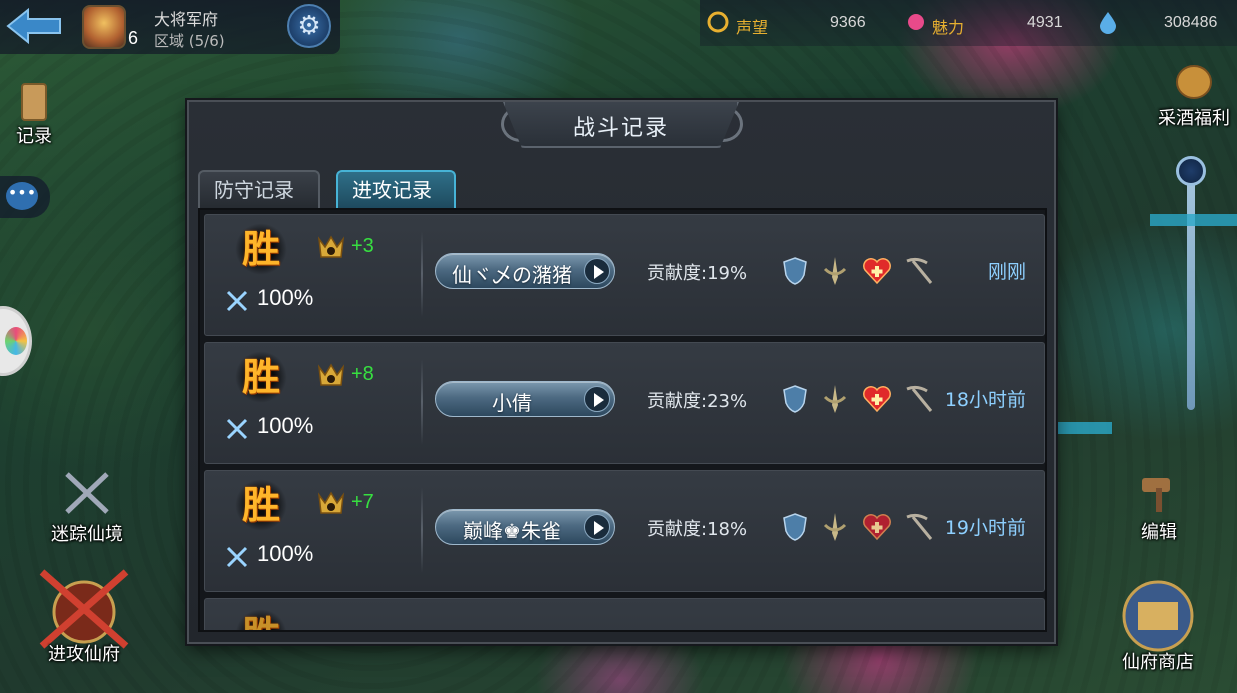  Describe the element at coordinates (309, 26) in the screenshot. I see `settings-gear-icon: ⚙` at that location.